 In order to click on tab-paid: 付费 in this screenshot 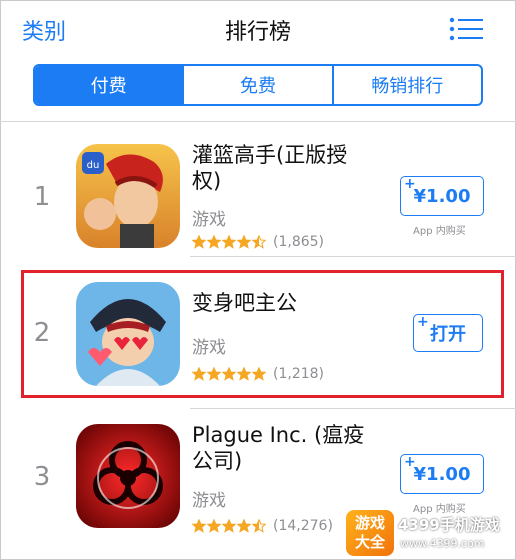, I will do `click(109, 85)`.